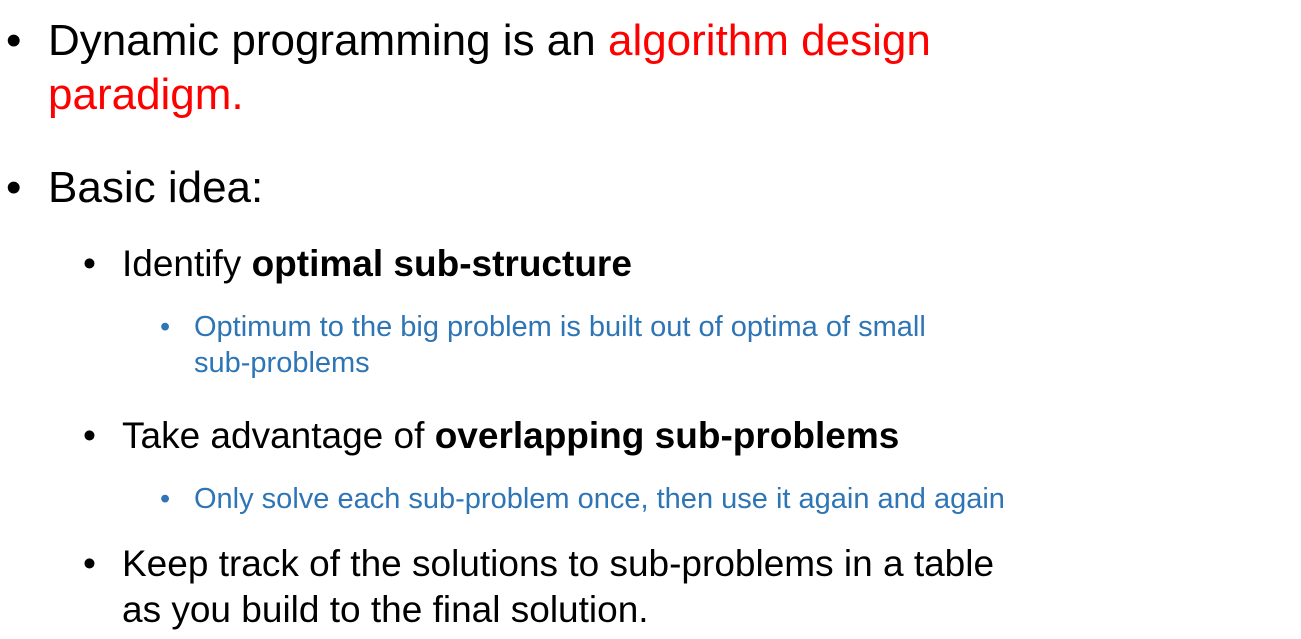  I want to click on bullet-basic-idea: Basic idea:, so click(156, 187).